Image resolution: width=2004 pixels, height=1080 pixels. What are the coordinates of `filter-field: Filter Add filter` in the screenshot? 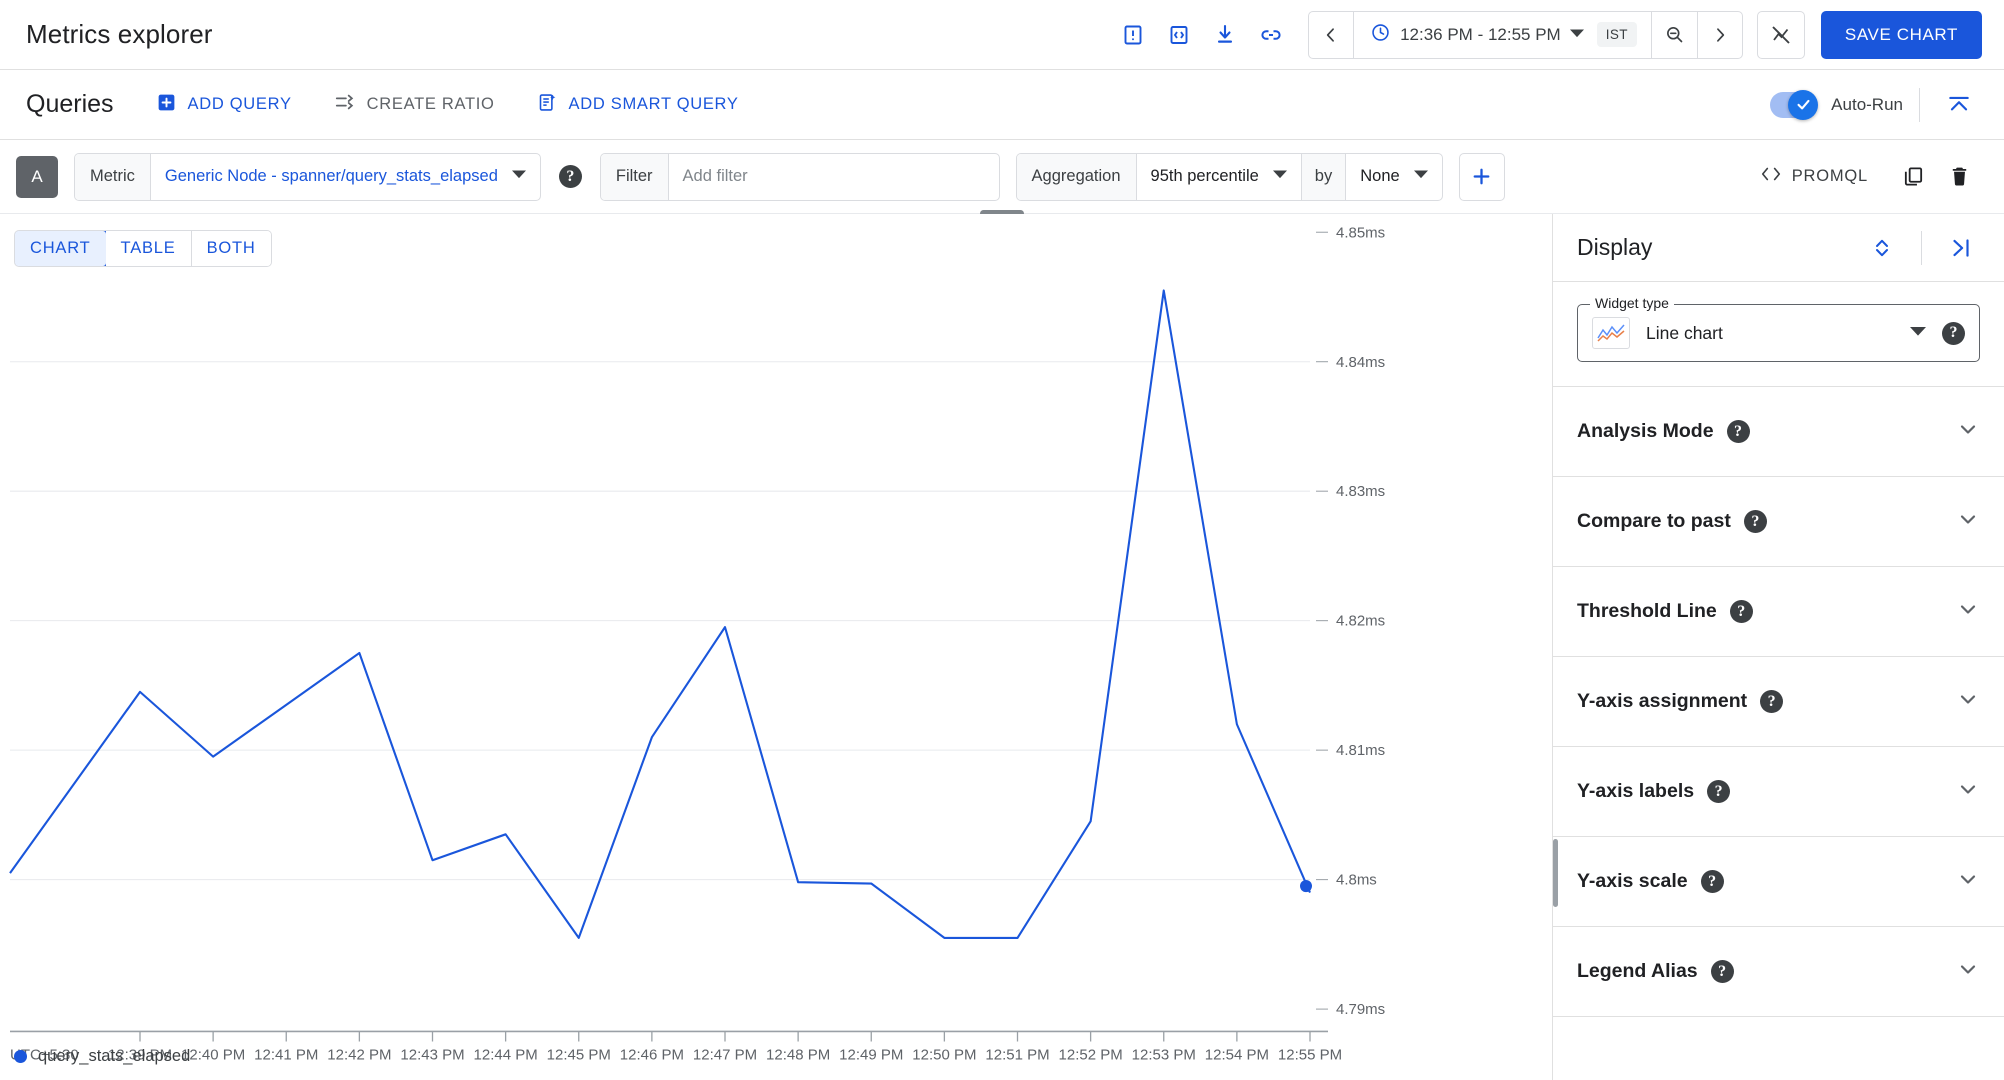 It's located at (799, 176).